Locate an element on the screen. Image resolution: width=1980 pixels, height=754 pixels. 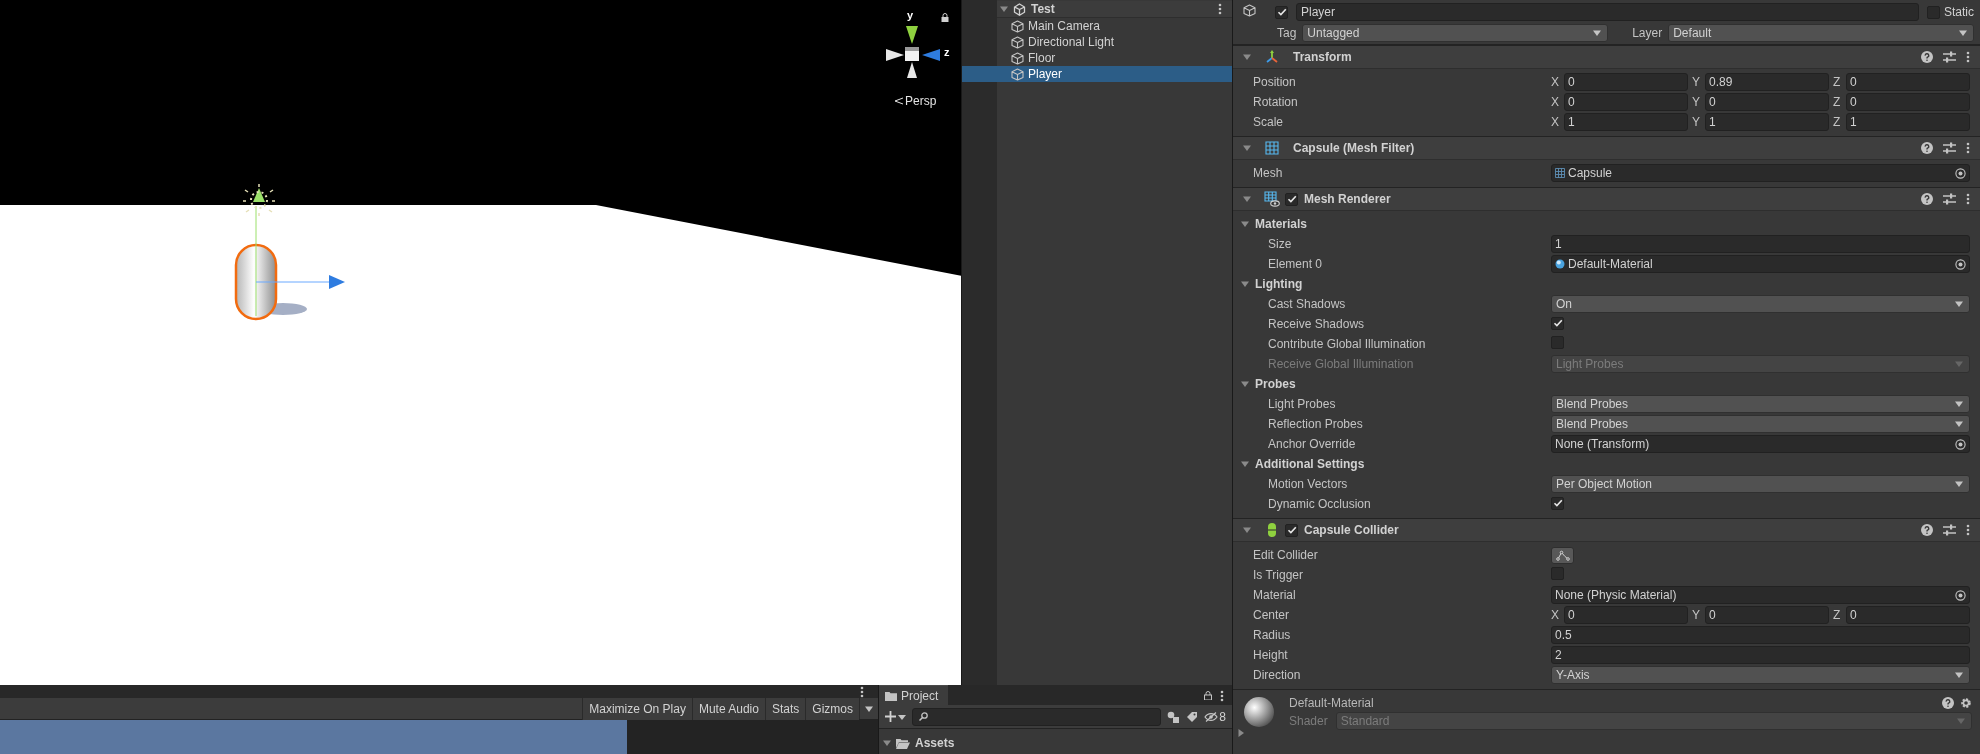
object-field: None (Physic Material) is located at coordinates (1760, 595).